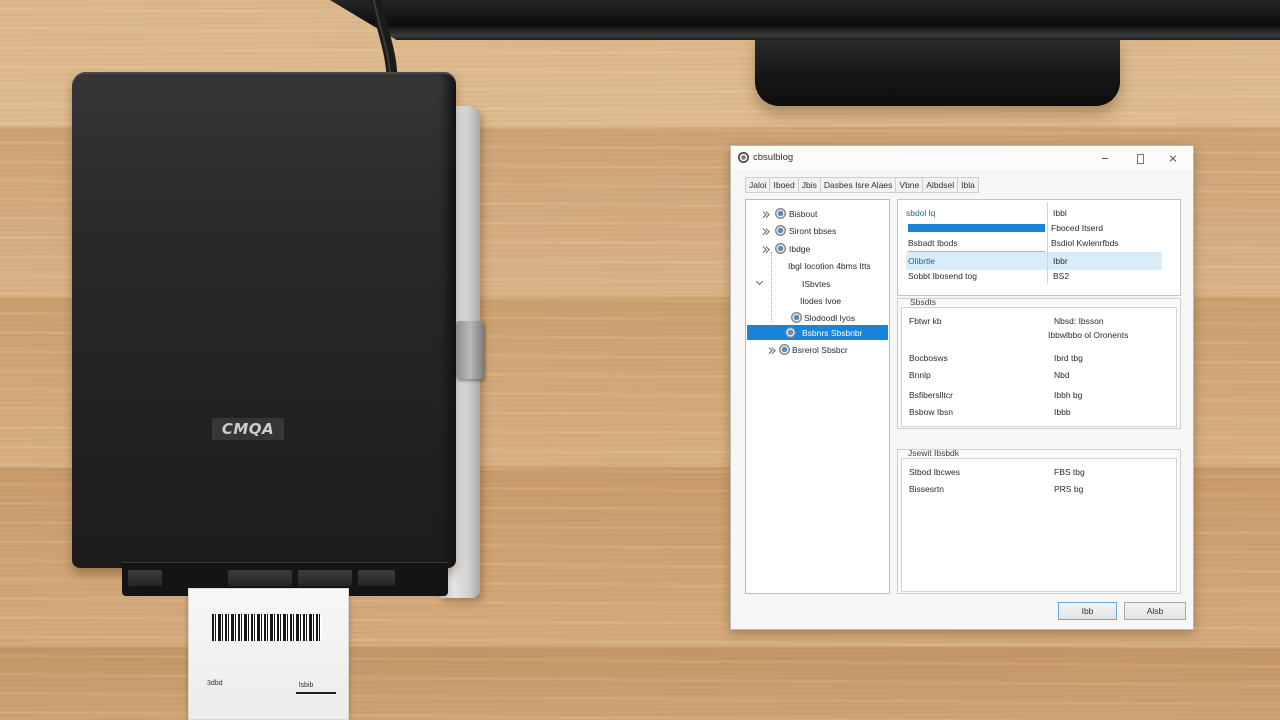  I want to click on list-row-value: Ibbr, so click(1060, 261).